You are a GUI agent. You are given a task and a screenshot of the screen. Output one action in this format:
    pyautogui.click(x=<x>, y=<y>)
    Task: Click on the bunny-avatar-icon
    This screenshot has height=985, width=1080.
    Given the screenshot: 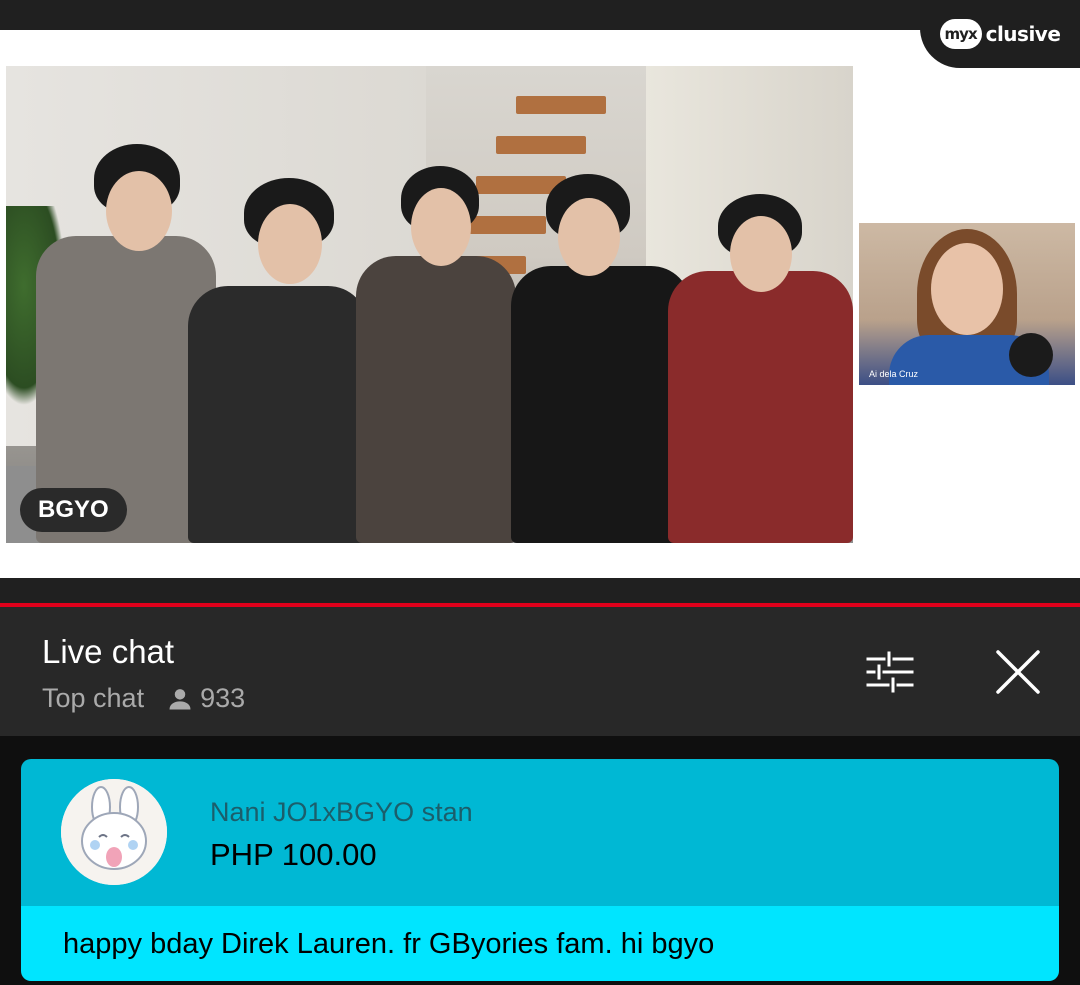 What is the action you would take?
    pyautogui.click(x=114, y=832)
    